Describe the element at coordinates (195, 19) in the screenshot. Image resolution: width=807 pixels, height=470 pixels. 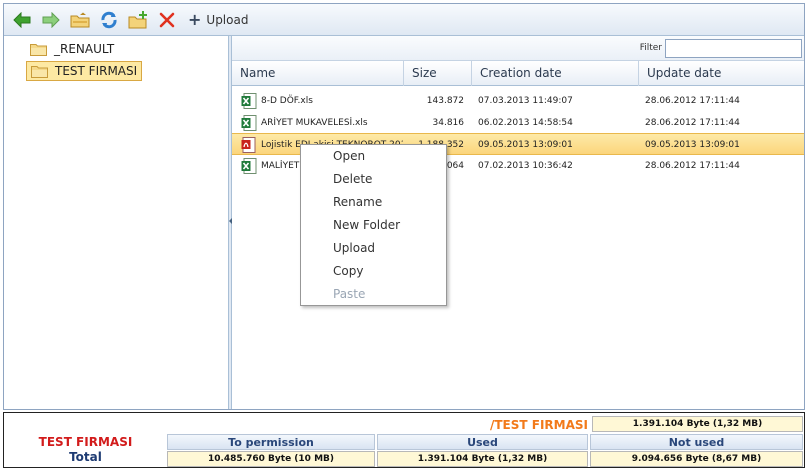
I see `plus-icon: +` at that location.